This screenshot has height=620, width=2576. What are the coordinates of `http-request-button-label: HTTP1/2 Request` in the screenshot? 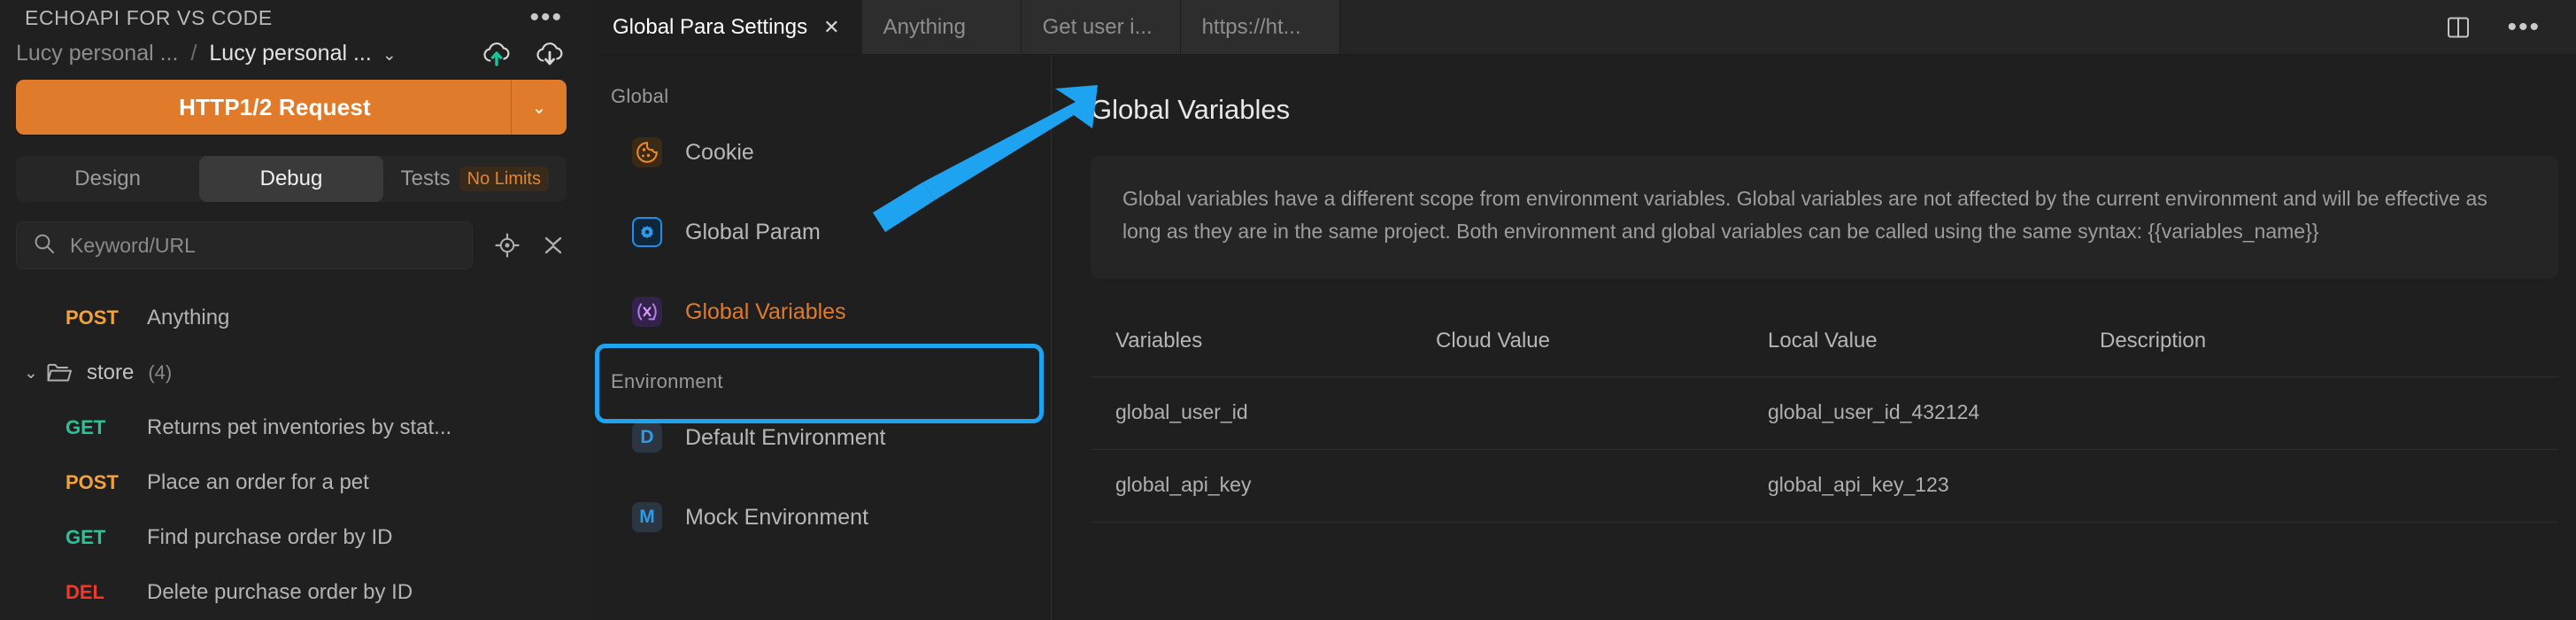 It's located at (275, 106).